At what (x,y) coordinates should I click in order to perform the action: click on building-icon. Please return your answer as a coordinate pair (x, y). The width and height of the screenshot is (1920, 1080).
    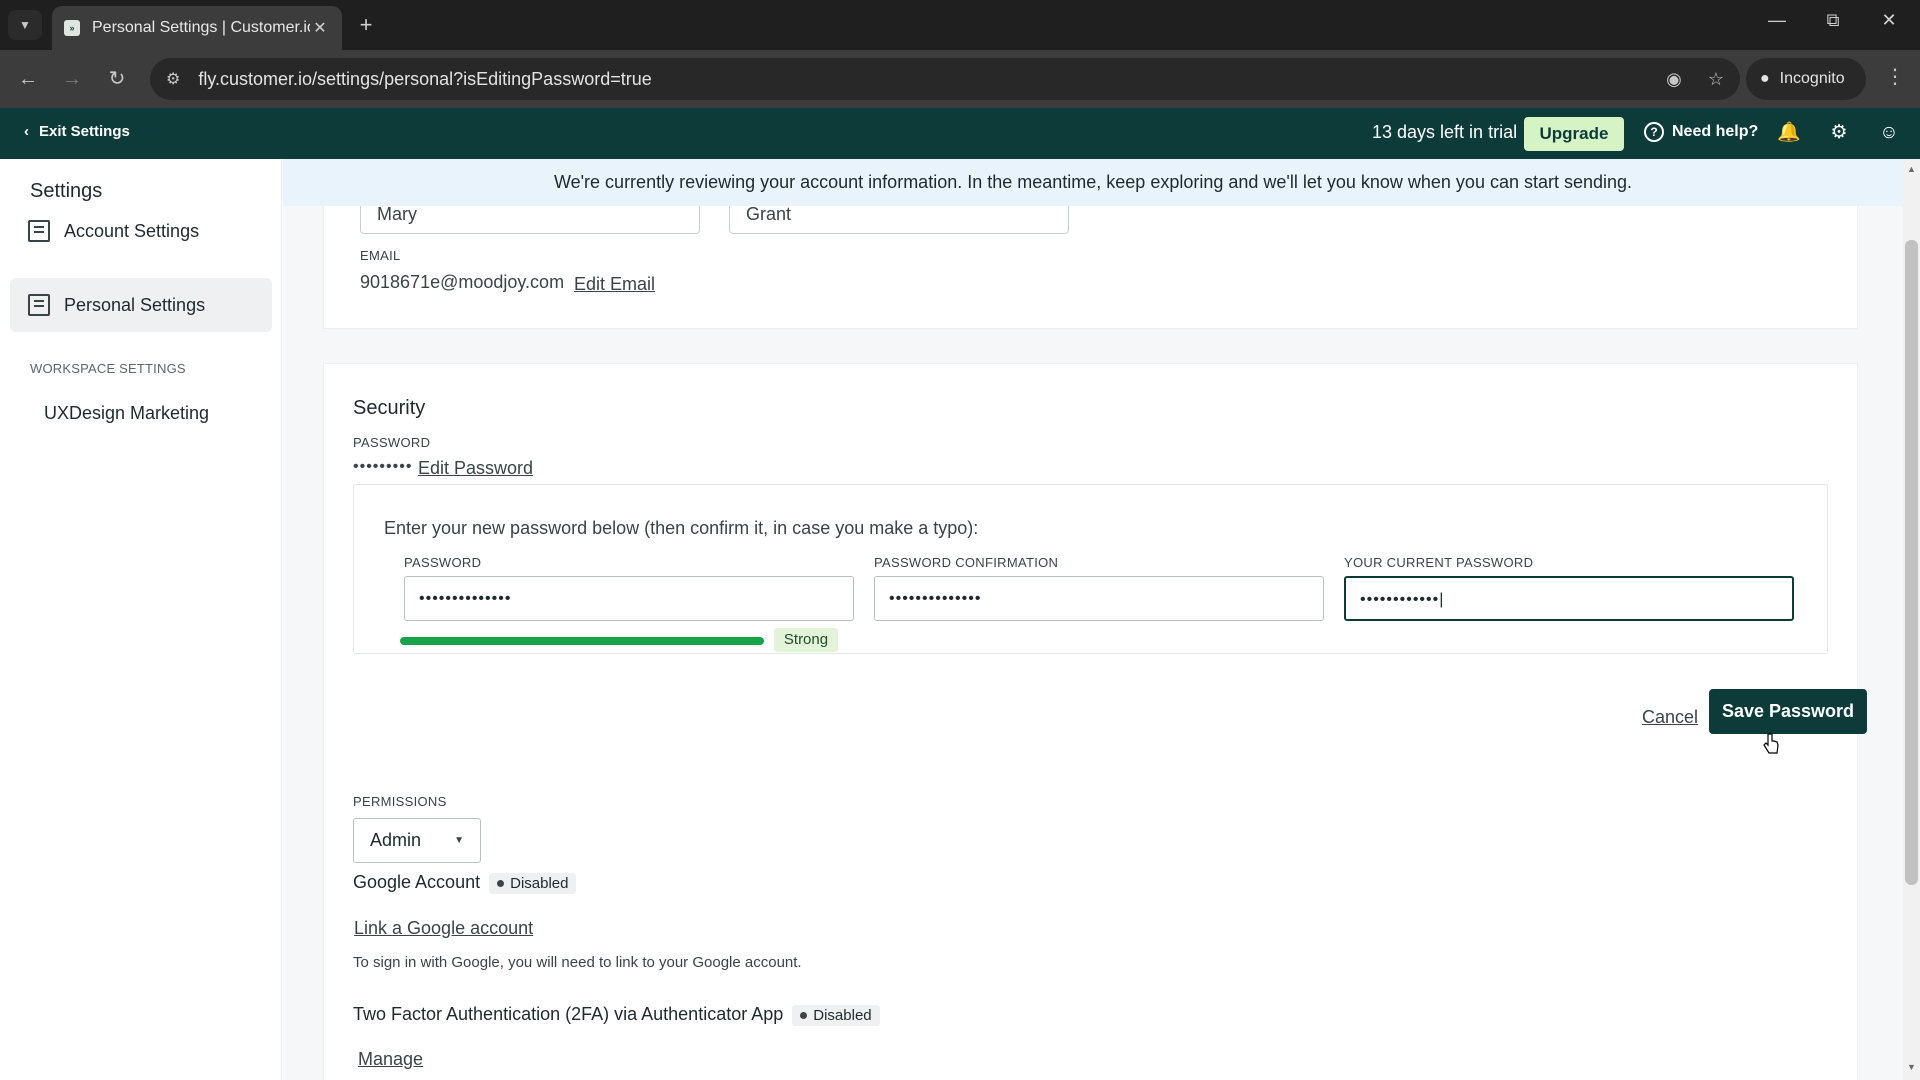
    Looking at the image, I should click on (39, 231).